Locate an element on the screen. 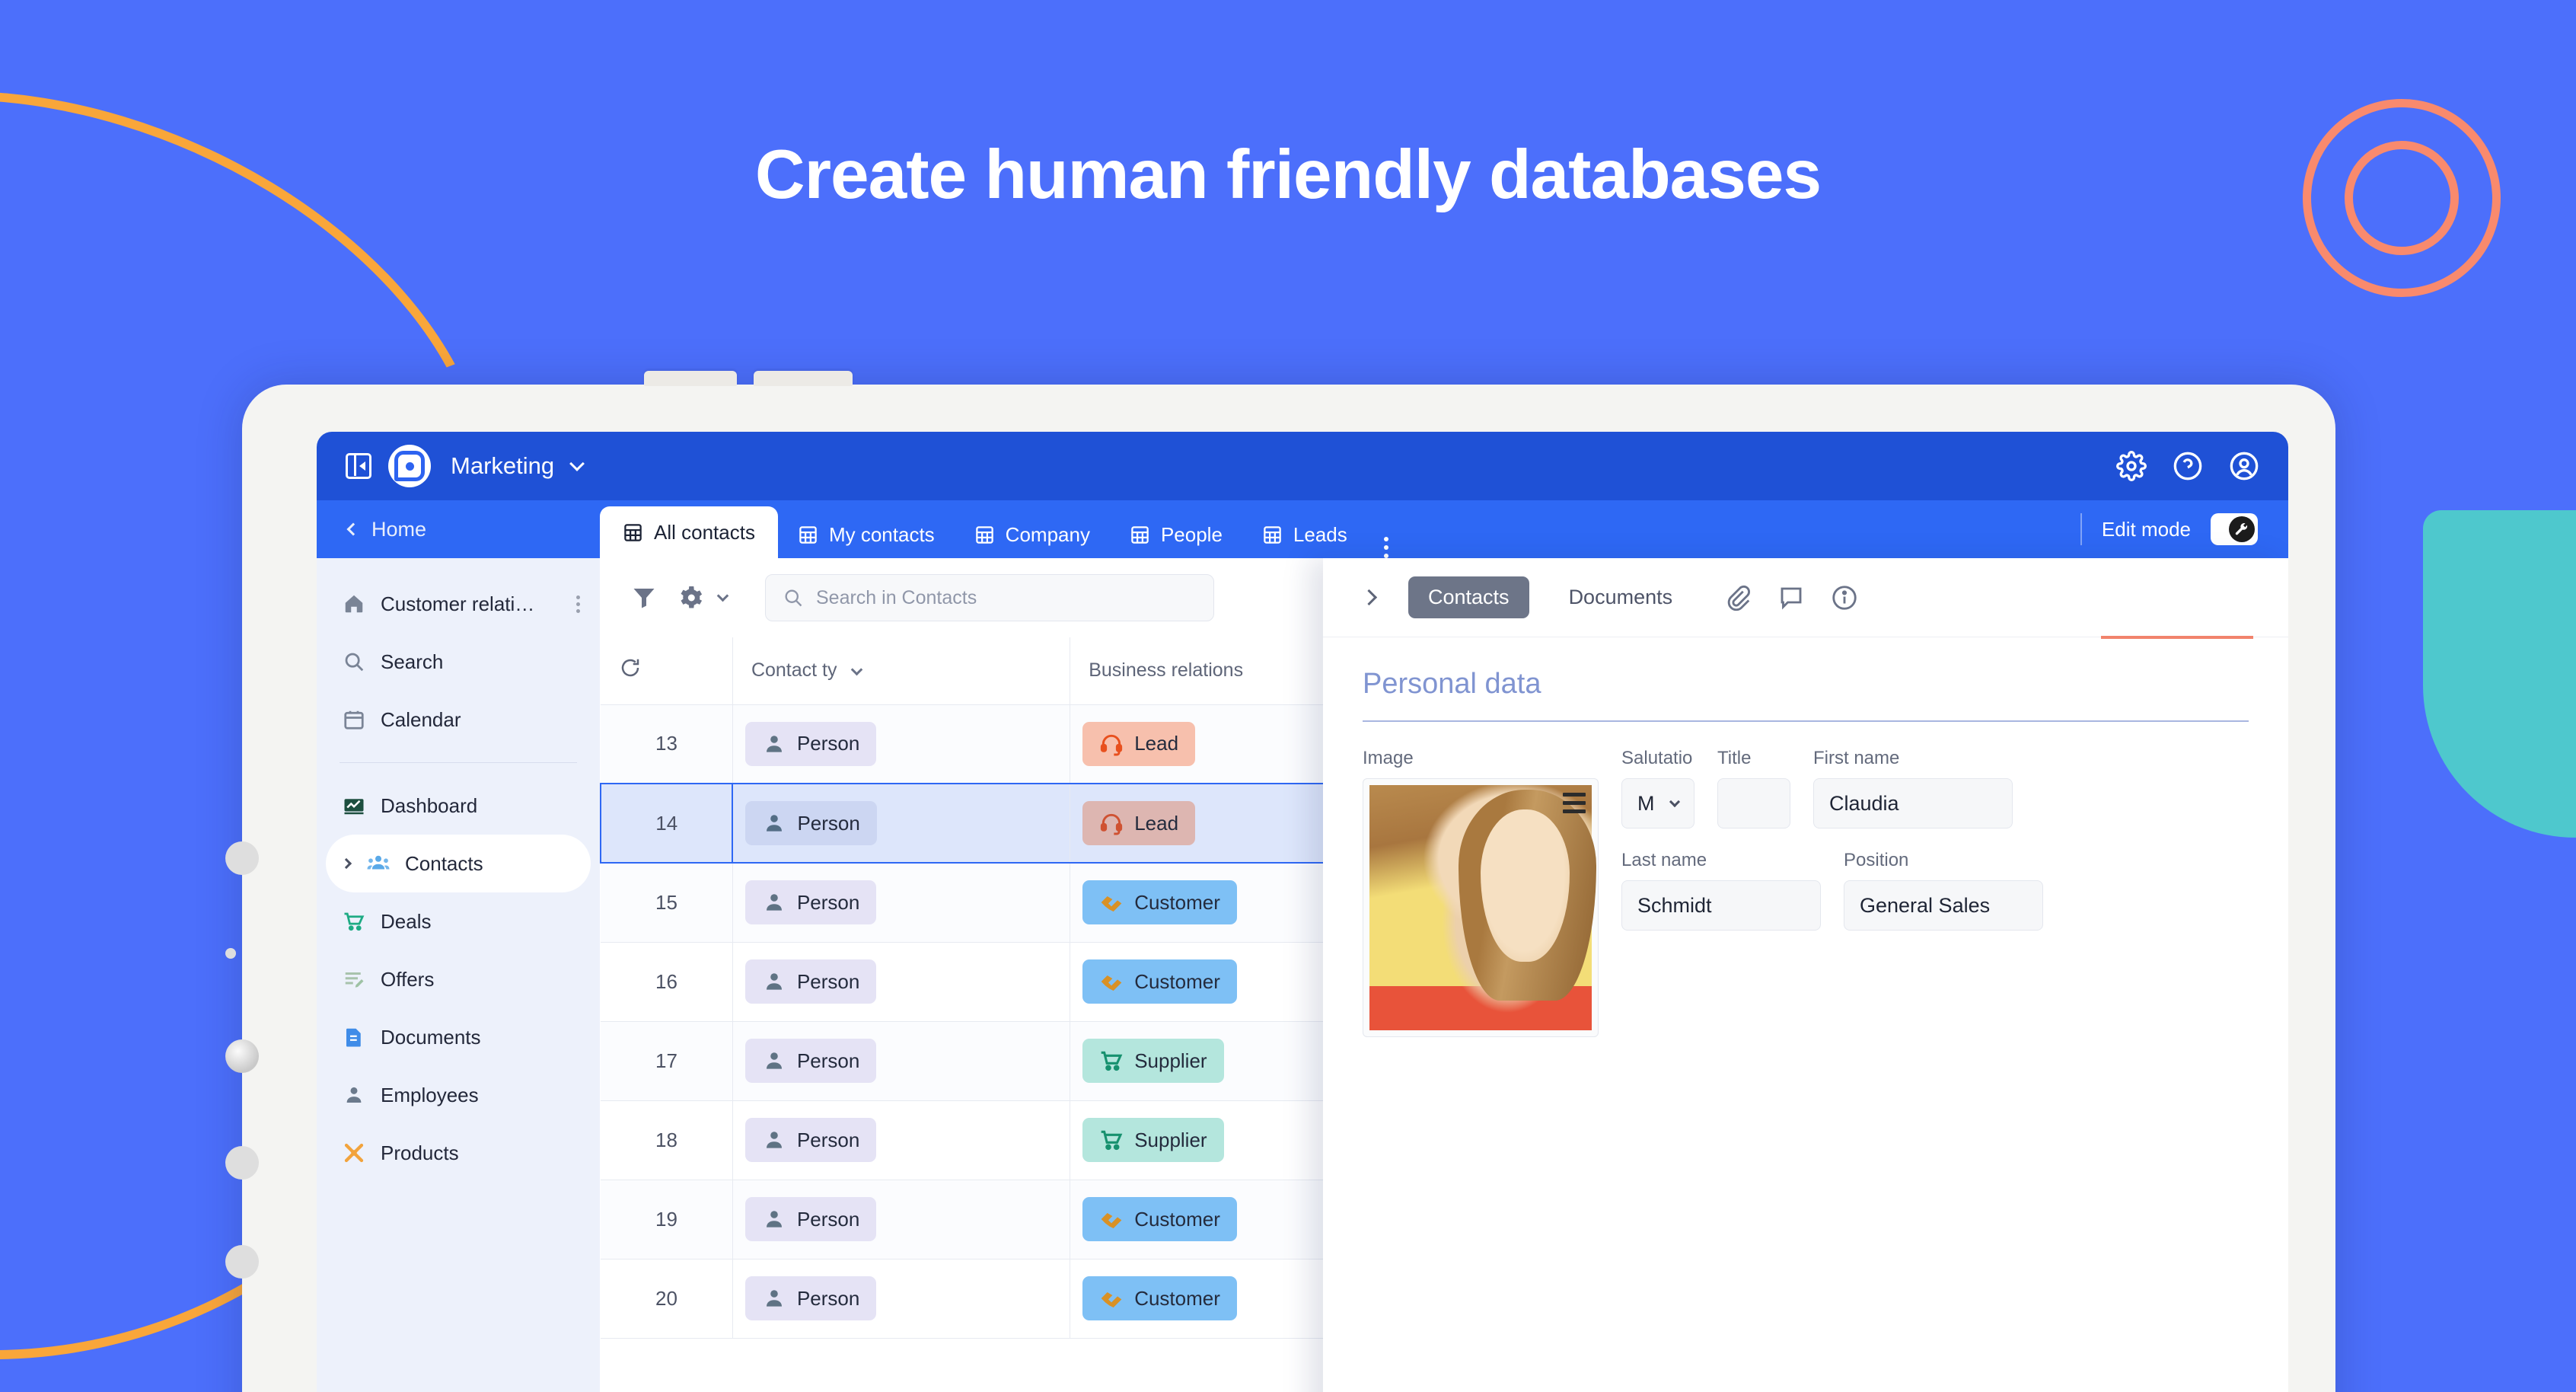  sidebar-item-dashboard: Dashboard is located at coordinates (458, 806).